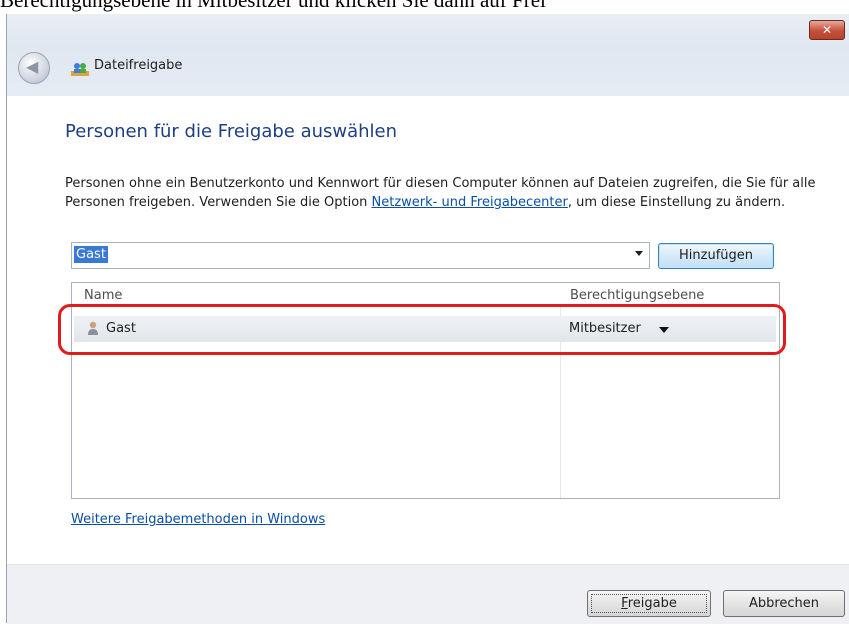 The image size is (849, 624). I want to click on back-button: ◀, so click(34, 68).